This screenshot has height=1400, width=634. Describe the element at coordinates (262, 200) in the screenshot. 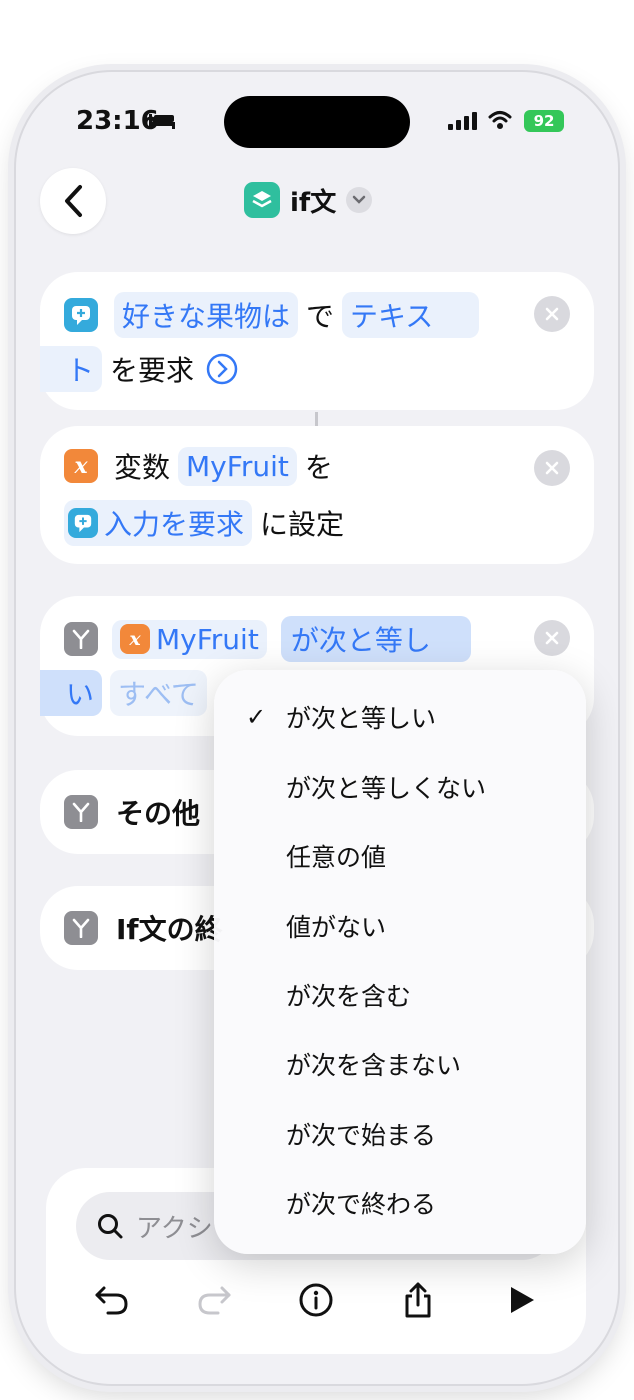

I see `shortcuts-app-icon` at that location.